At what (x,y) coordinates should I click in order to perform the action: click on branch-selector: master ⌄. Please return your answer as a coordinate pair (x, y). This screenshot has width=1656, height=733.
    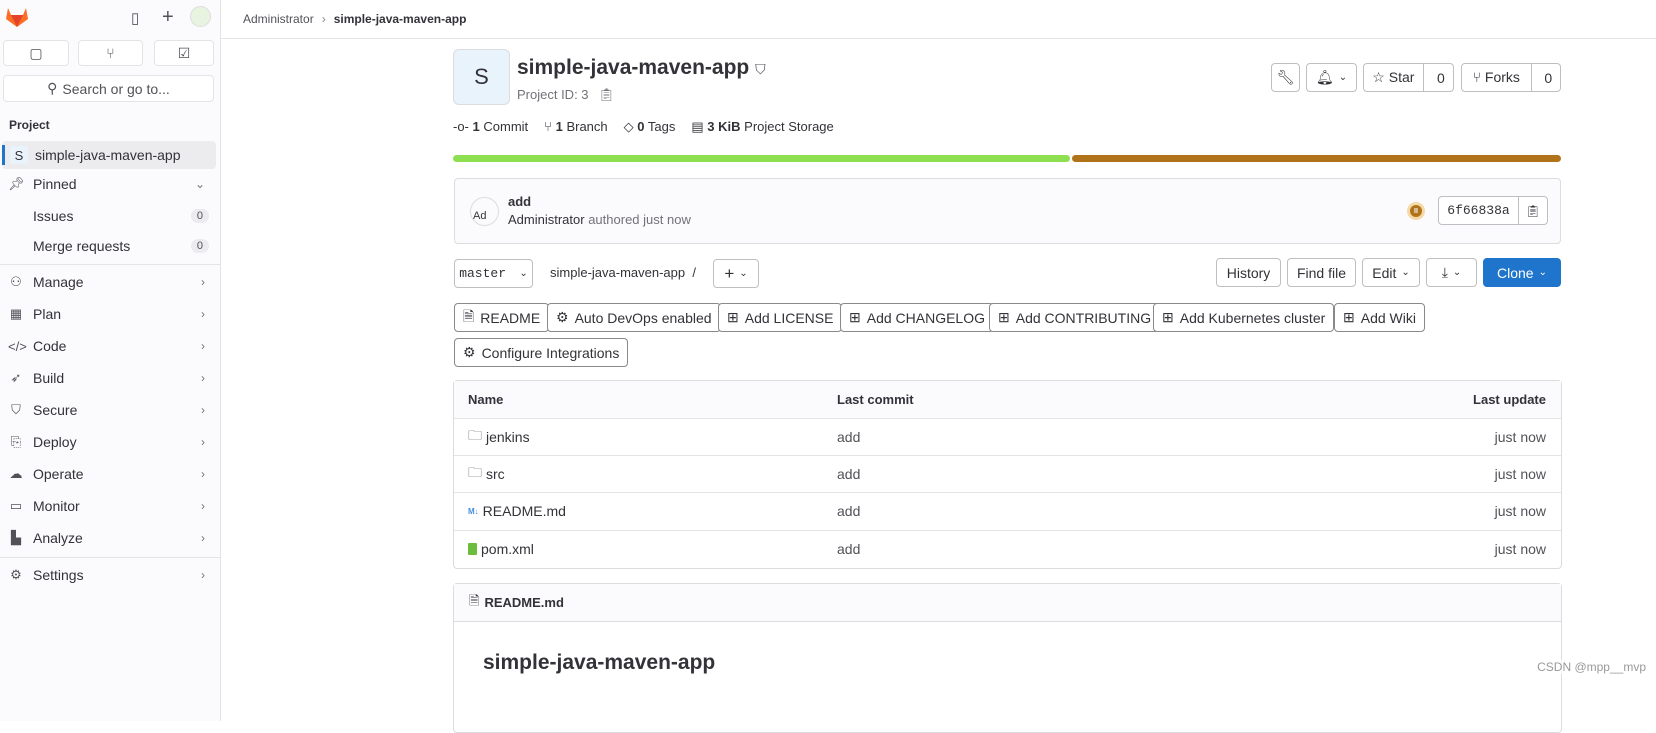
    Looking at the image, I should click on (493, 273).